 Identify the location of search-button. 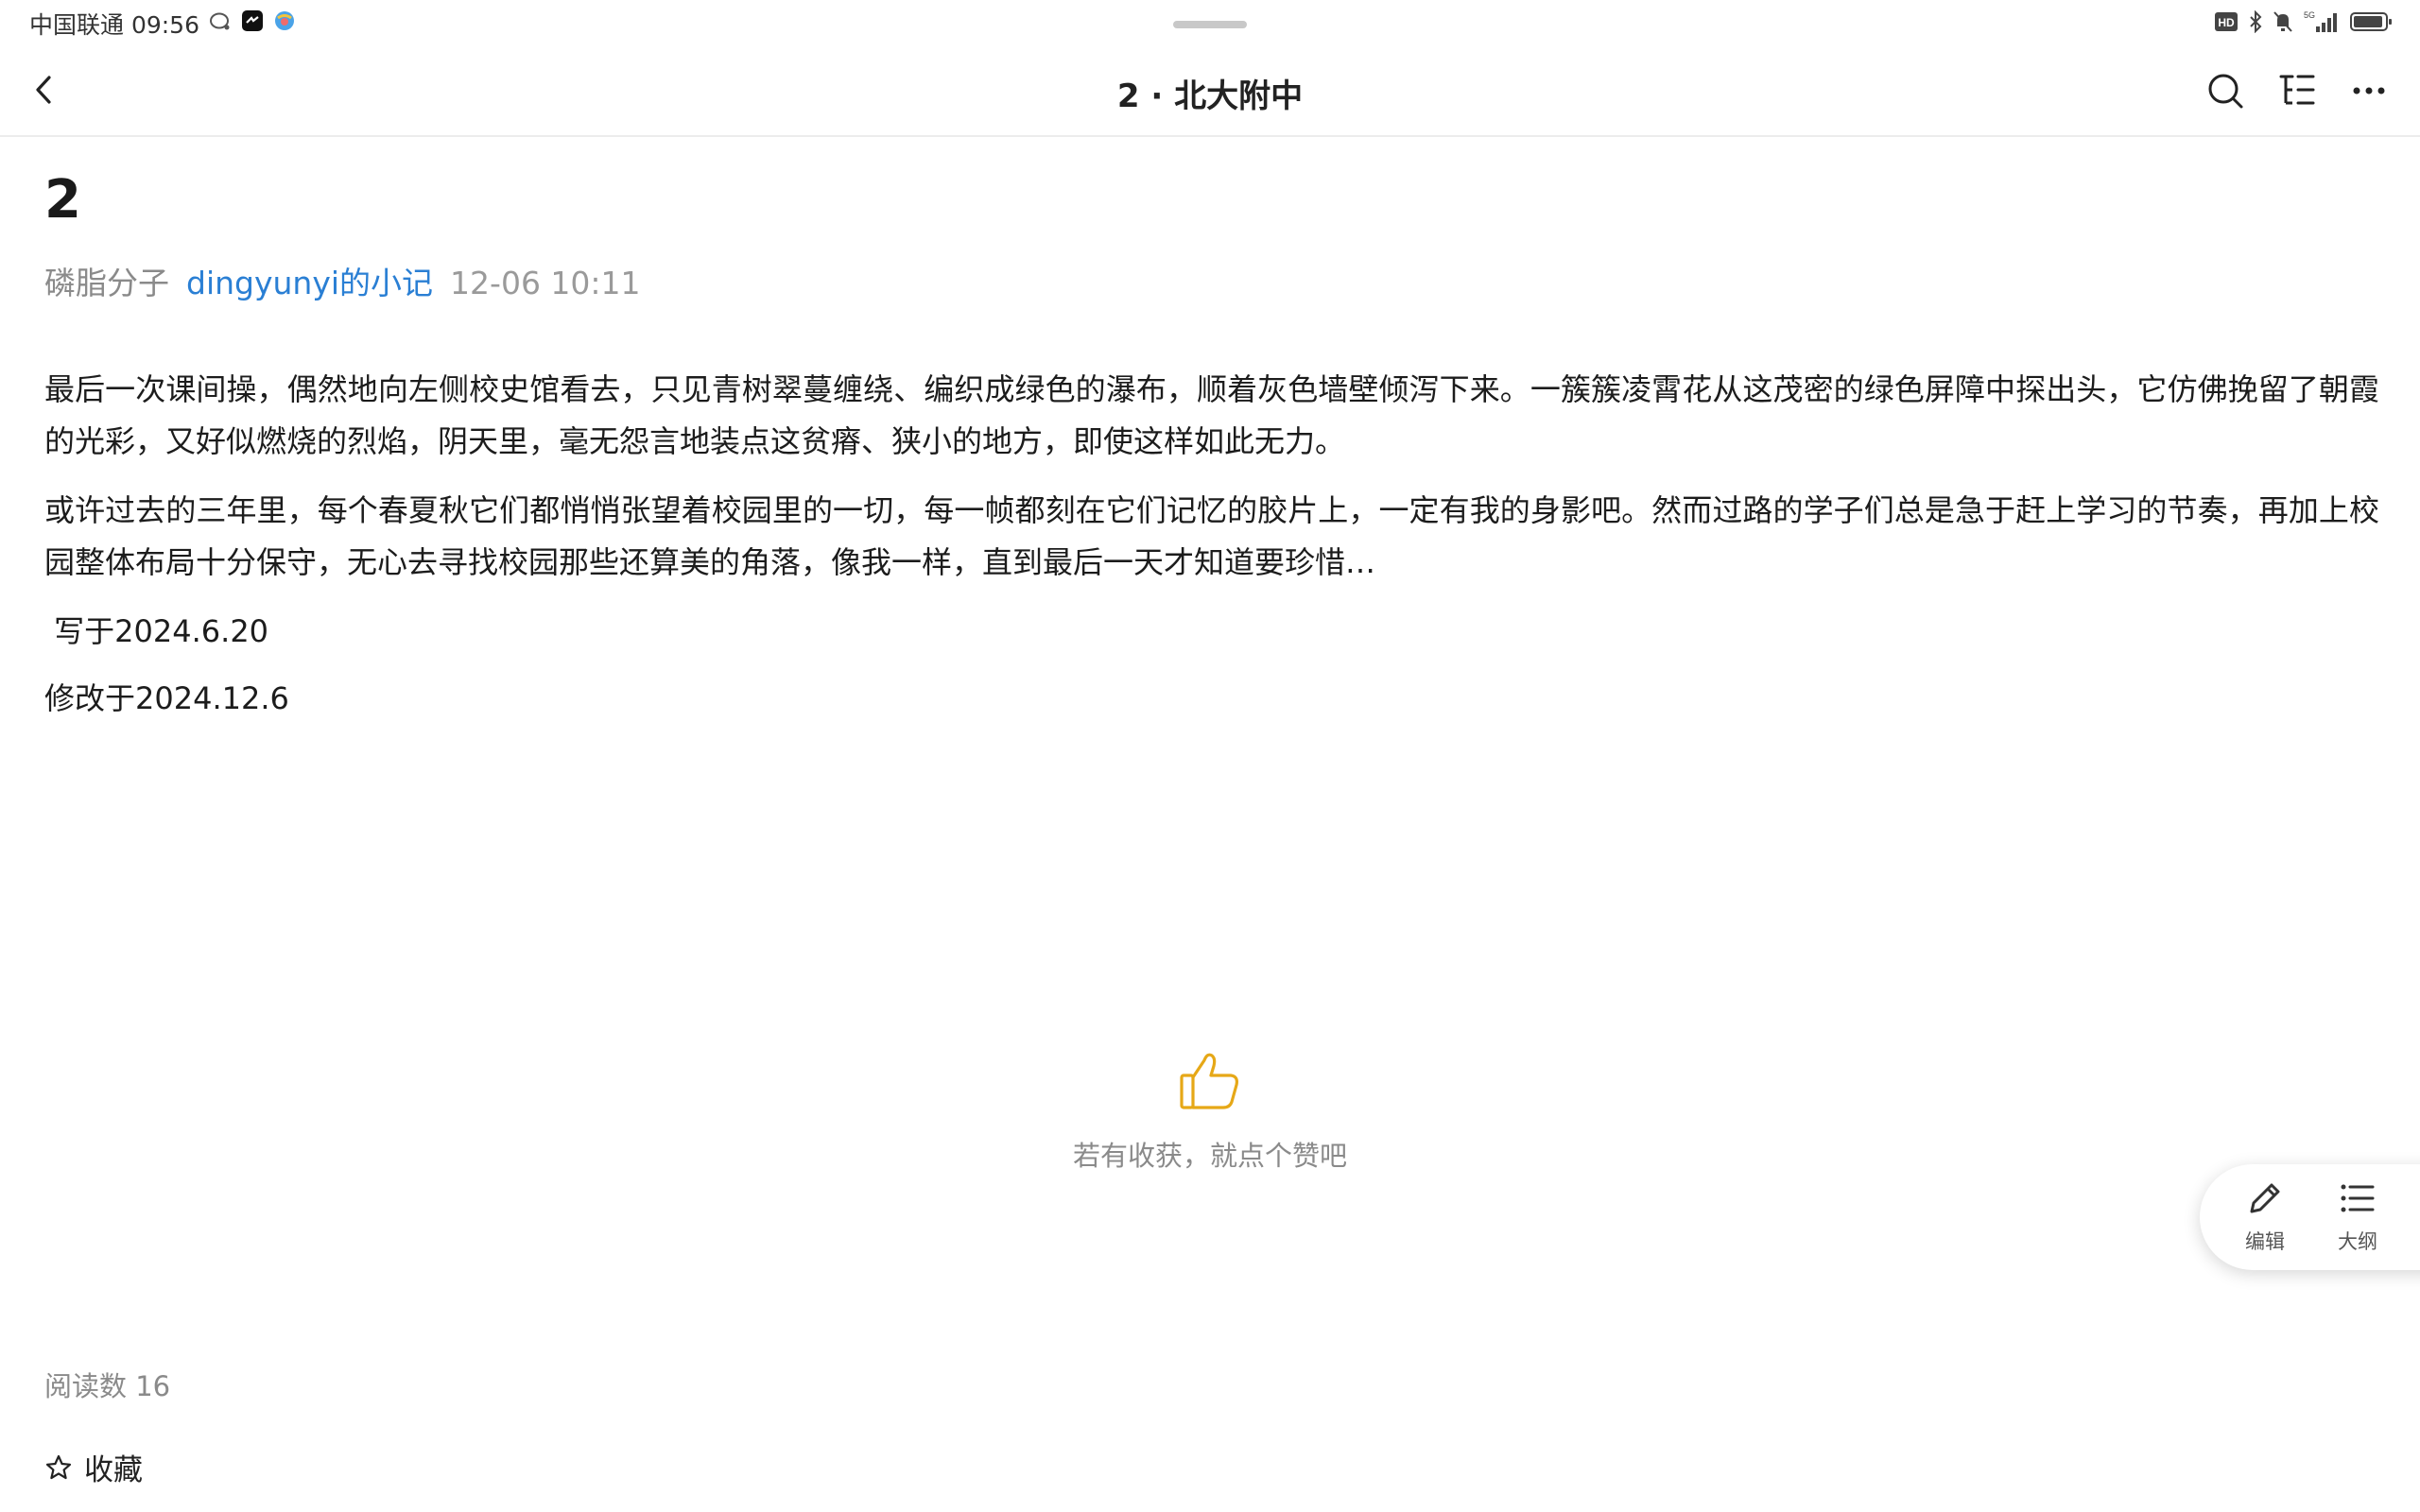
(2225, 90).